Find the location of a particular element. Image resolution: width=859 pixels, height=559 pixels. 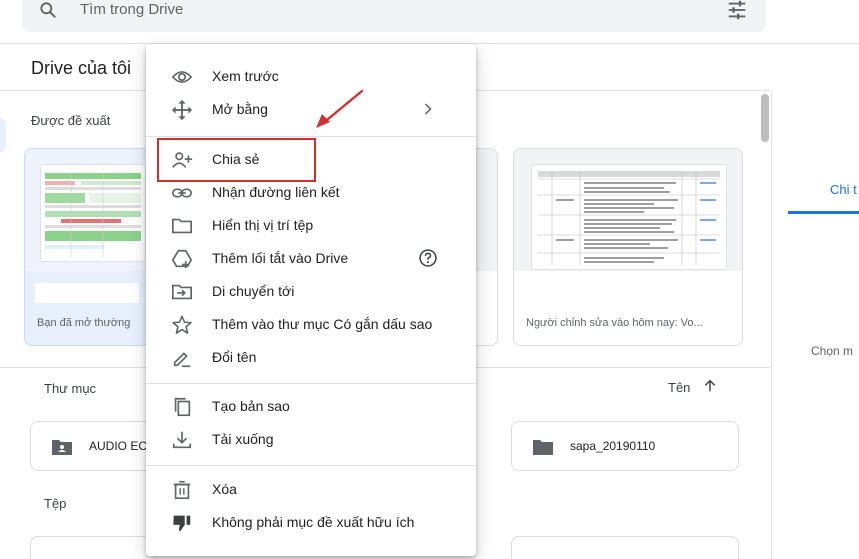

menu-item-label: Hiển thị vị trí tệp is located at coordinates (263, 225).